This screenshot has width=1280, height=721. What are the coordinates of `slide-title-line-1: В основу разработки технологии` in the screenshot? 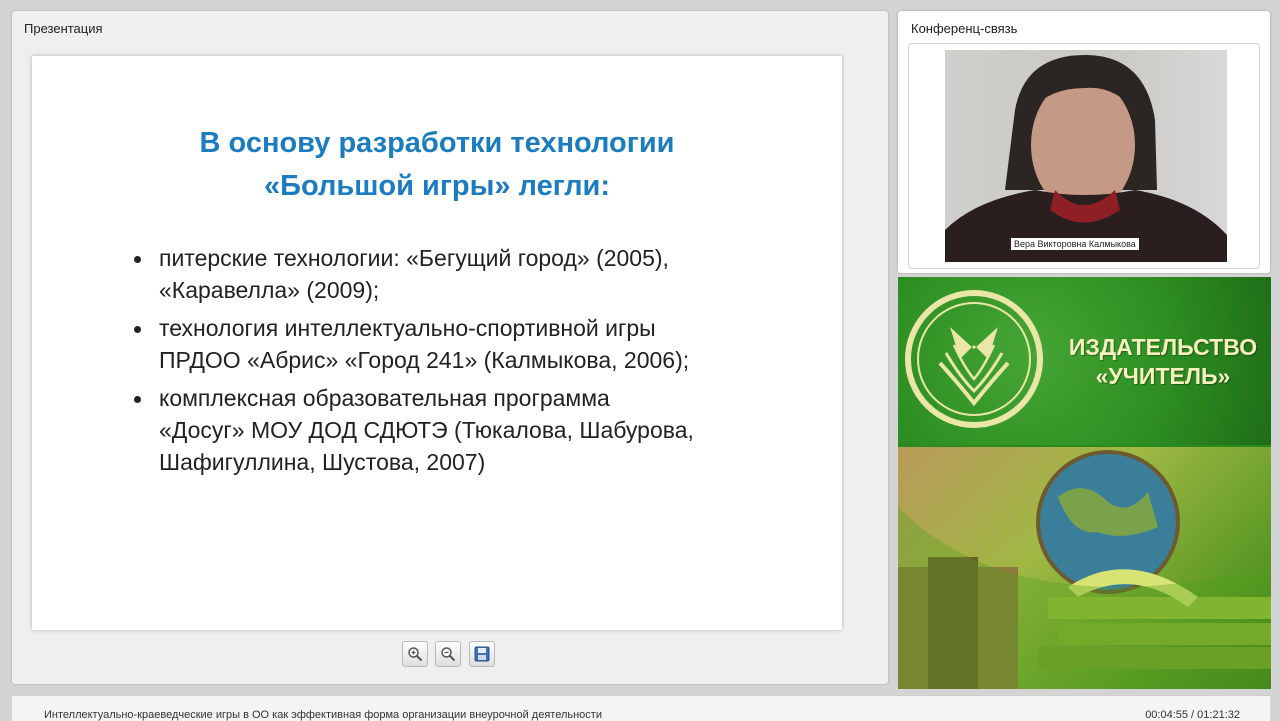 It's located at (437, 143).